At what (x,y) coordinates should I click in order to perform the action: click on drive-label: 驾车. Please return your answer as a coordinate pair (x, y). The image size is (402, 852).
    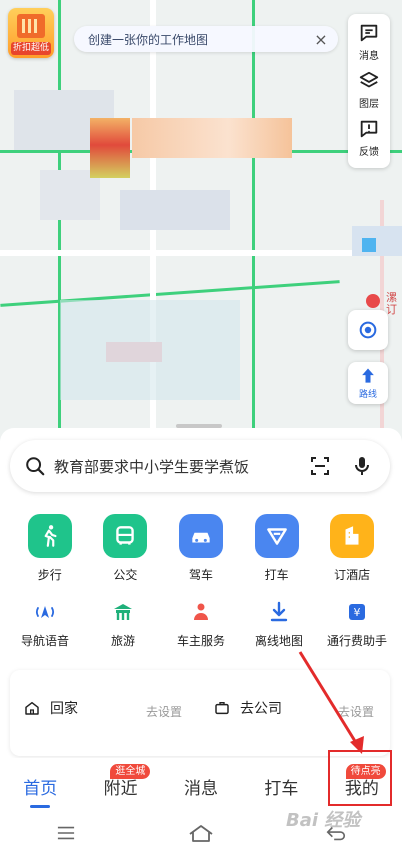
    Looking at the image, I should click on (200, 575).